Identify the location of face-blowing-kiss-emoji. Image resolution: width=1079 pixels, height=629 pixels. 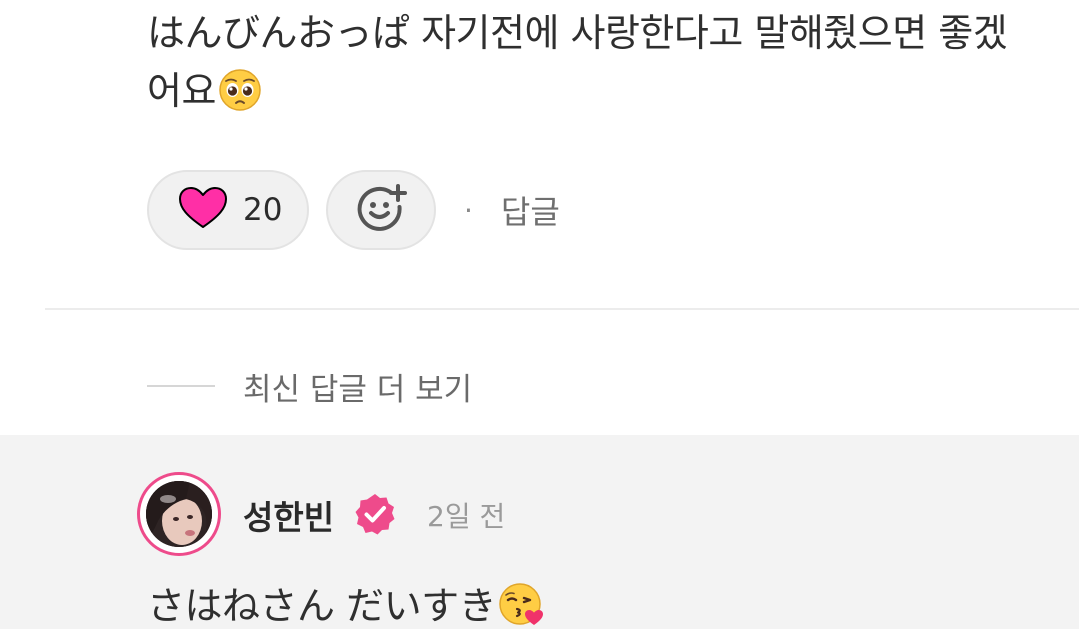
(521, 605).